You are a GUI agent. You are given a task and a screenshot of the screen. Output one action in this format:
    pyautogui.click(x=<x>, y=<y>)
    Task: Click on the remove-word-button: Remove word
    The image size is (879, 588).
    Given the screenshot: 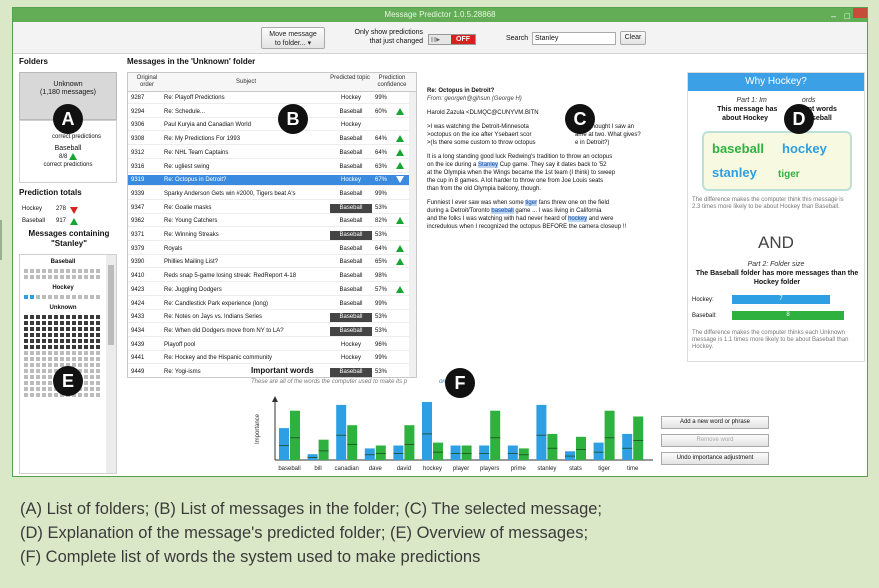 What is the action you would take?
    pyautogui.click(x=715, y=440)
    